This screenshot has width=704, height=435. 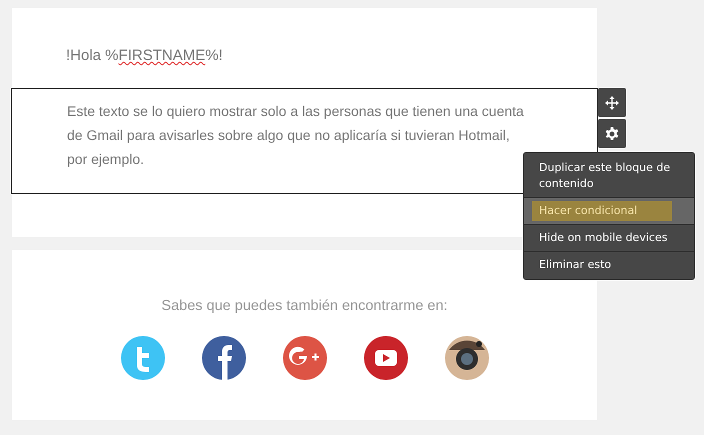 What do you see at coordinates (296, 135) in the screenshot?
I see `paragraph-text: Este texto se lo quiero mostrar solo a las personas que tienen una cuenta de Gmail para avisarles sobre algo que no aplicaría si tuvieran Hotmail, por ejemplo.` at bounding box center [296, 135].